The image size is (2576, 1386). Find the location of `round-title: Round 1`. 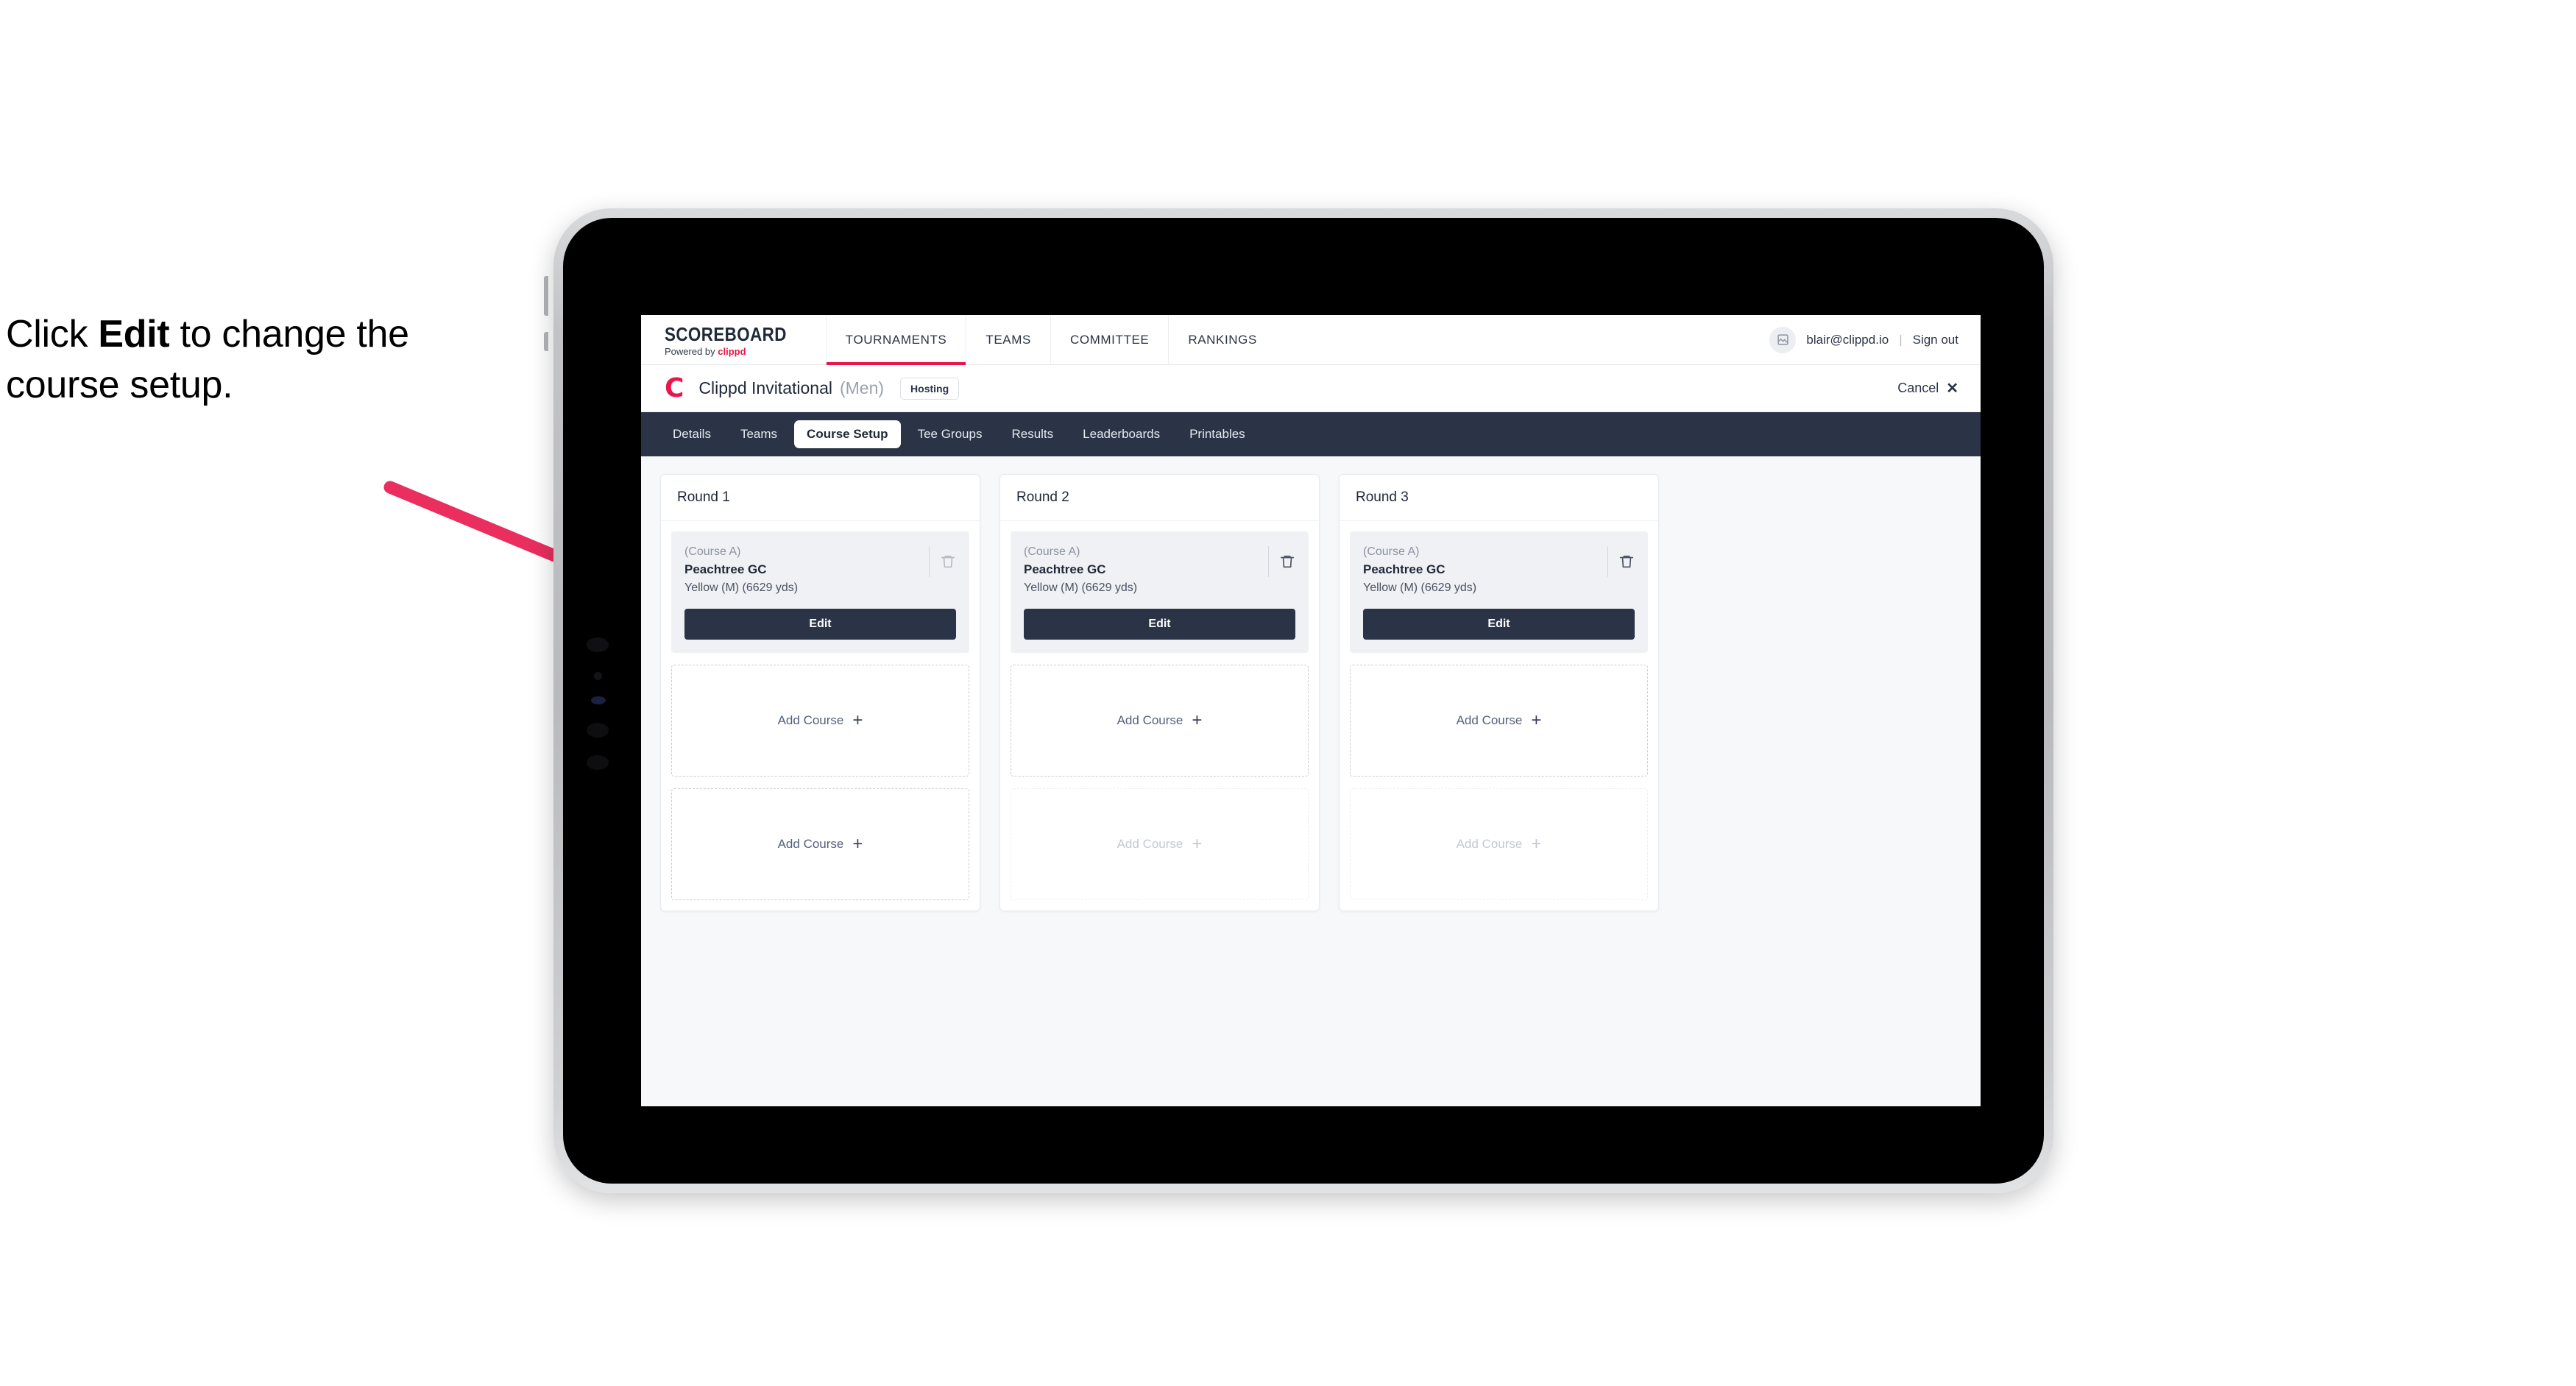

round-title: Round 1 is located at coordinates (820, 498).